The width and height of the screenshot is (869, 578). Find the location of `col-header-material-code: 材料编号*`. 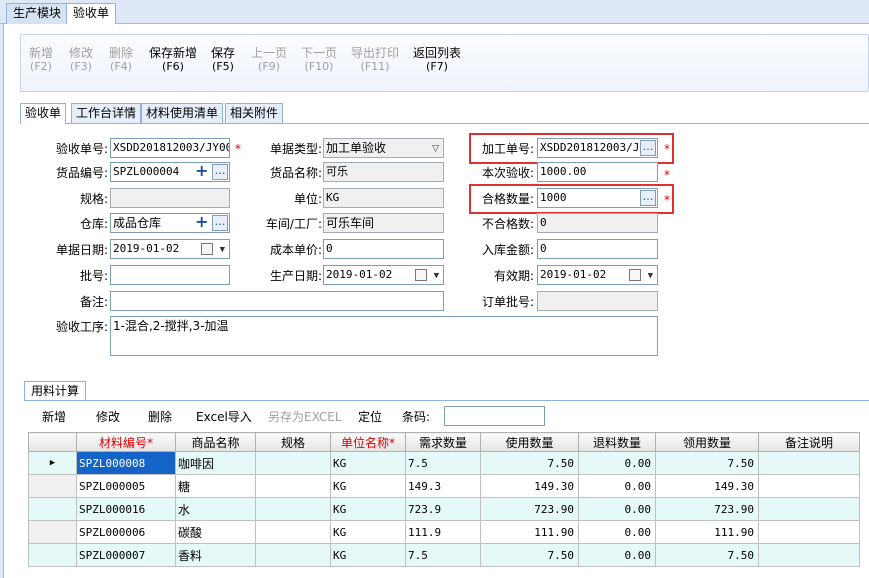

col-header-material-code: 材料编号* is located at coordinates (126, 442).